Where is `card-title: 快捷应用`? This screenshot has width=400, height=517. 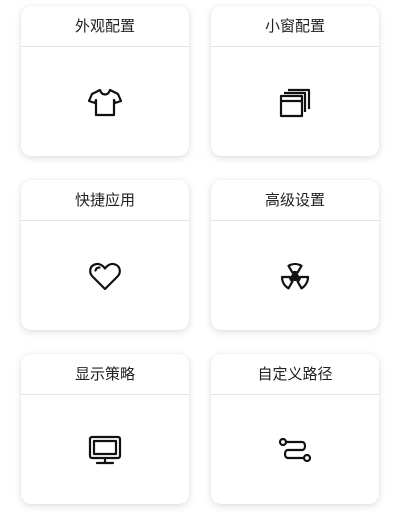 card-title: 快捷应用 is located at coordinates (105, 200).